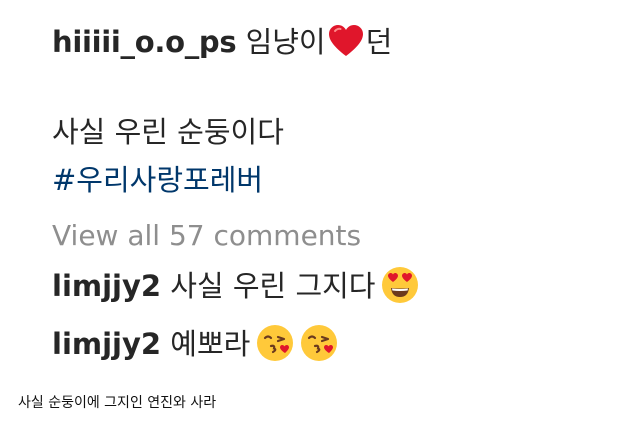 This screenshot has width=632, height=442. I want to click on red-heart-icon, so click(345, 40).